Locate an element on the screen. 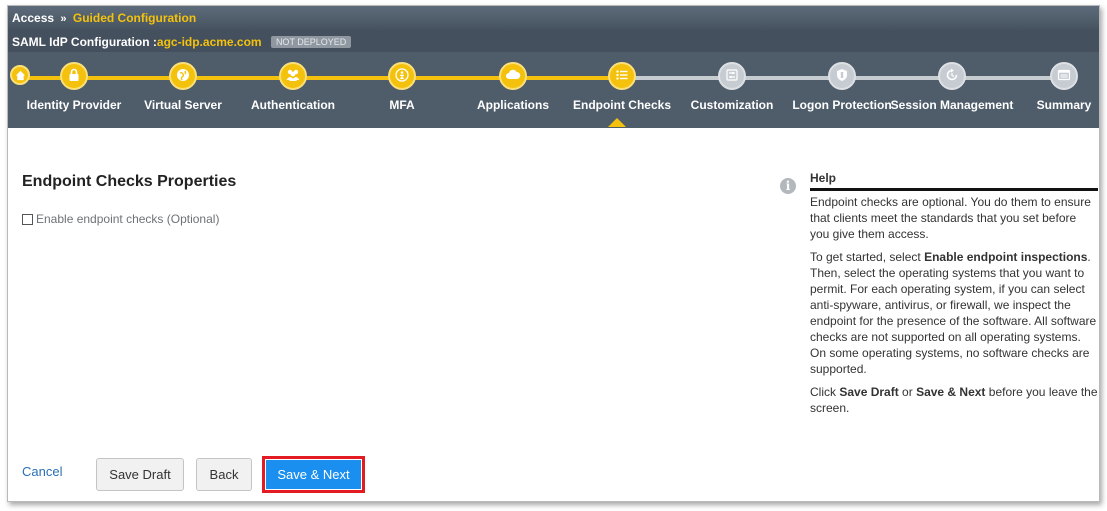  breadcrumb-root: Access is located at coordinates (33, 18).